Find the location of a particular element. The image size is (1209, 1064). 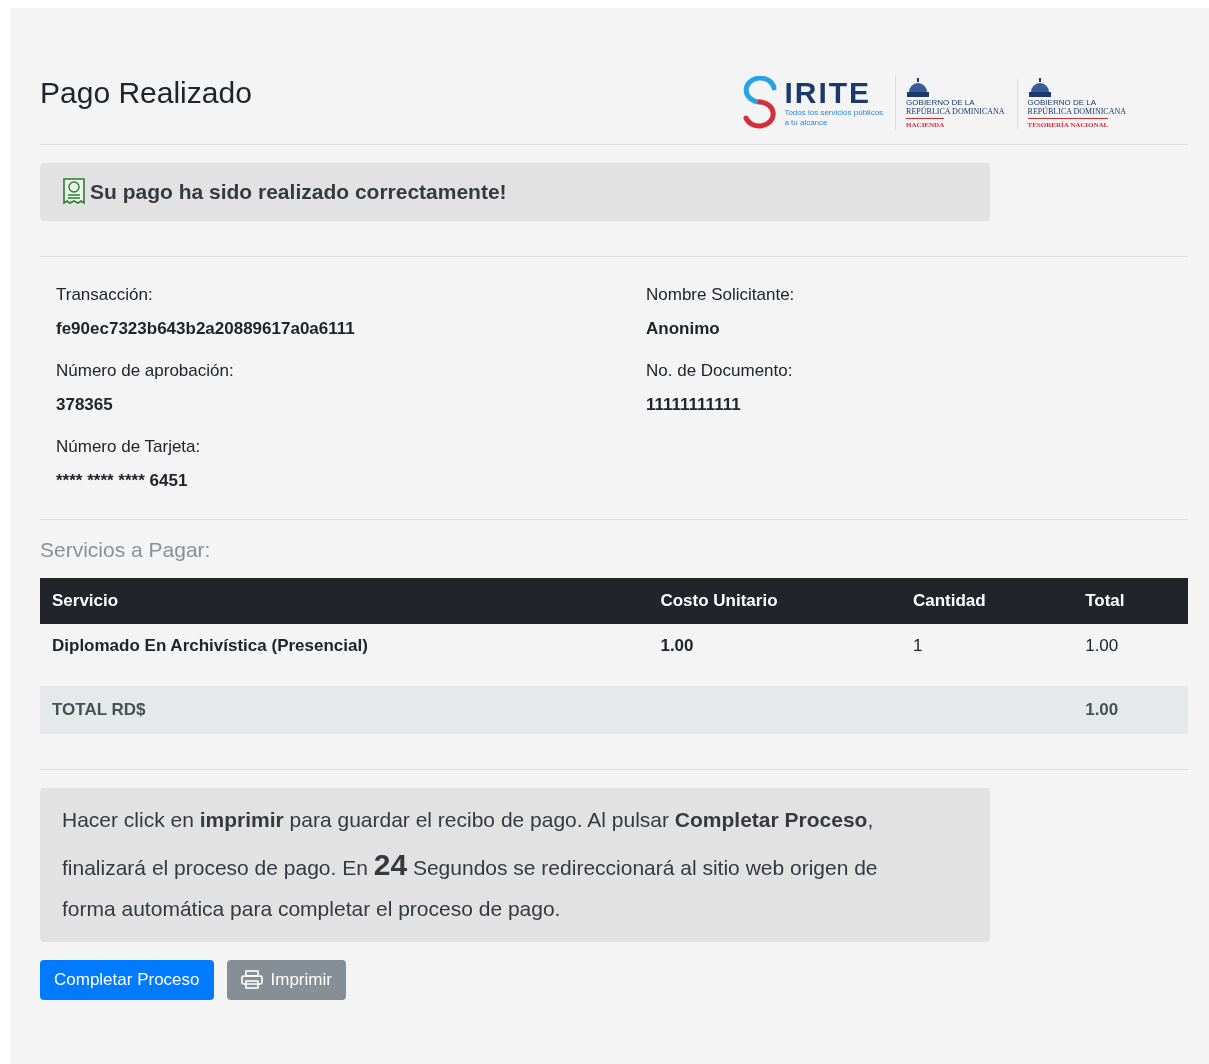

section-heading: Servicios a Pagar: is located at coordinates (126, 550).